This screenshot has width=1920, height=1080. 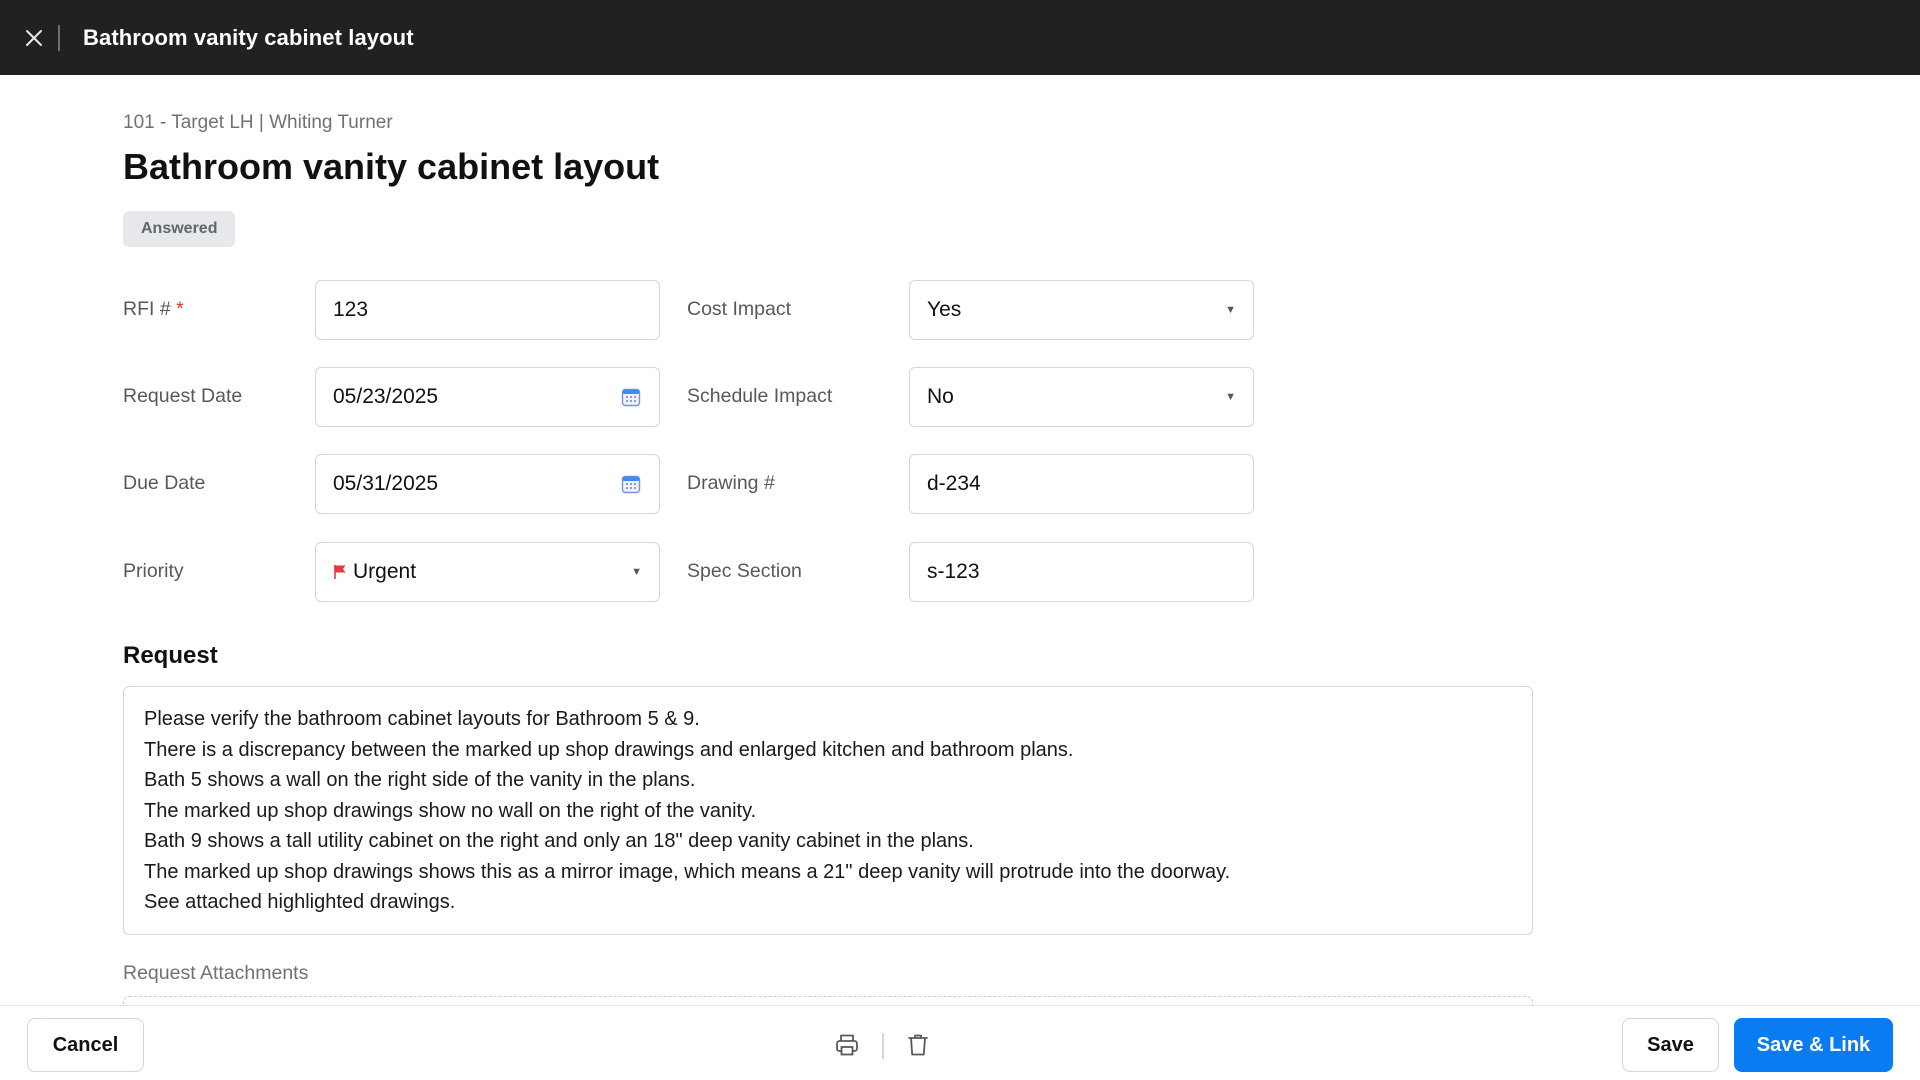 I want to click on spec-section-value: s-123, so click(x=953, y=571).